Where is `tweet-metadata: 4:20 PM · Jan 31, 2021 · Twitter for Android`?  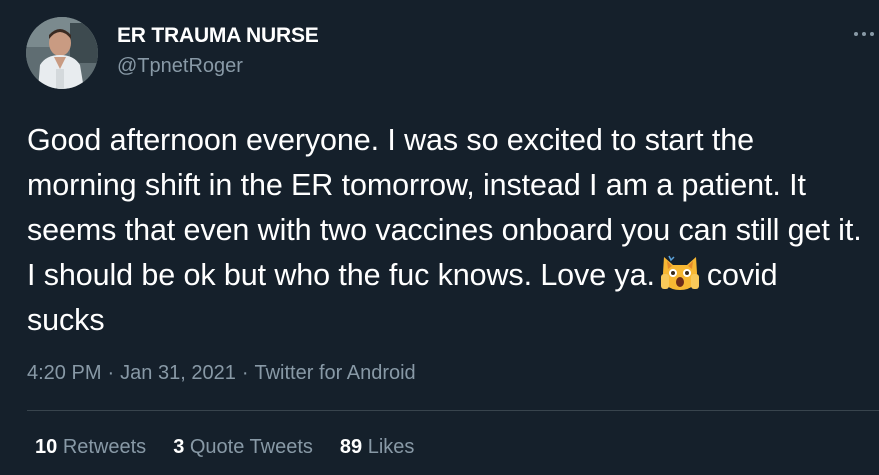 tweet-metadata: 4:20 PM · Jan 31, 2021 · Twitter for Android is located at coordinates (221, 373).